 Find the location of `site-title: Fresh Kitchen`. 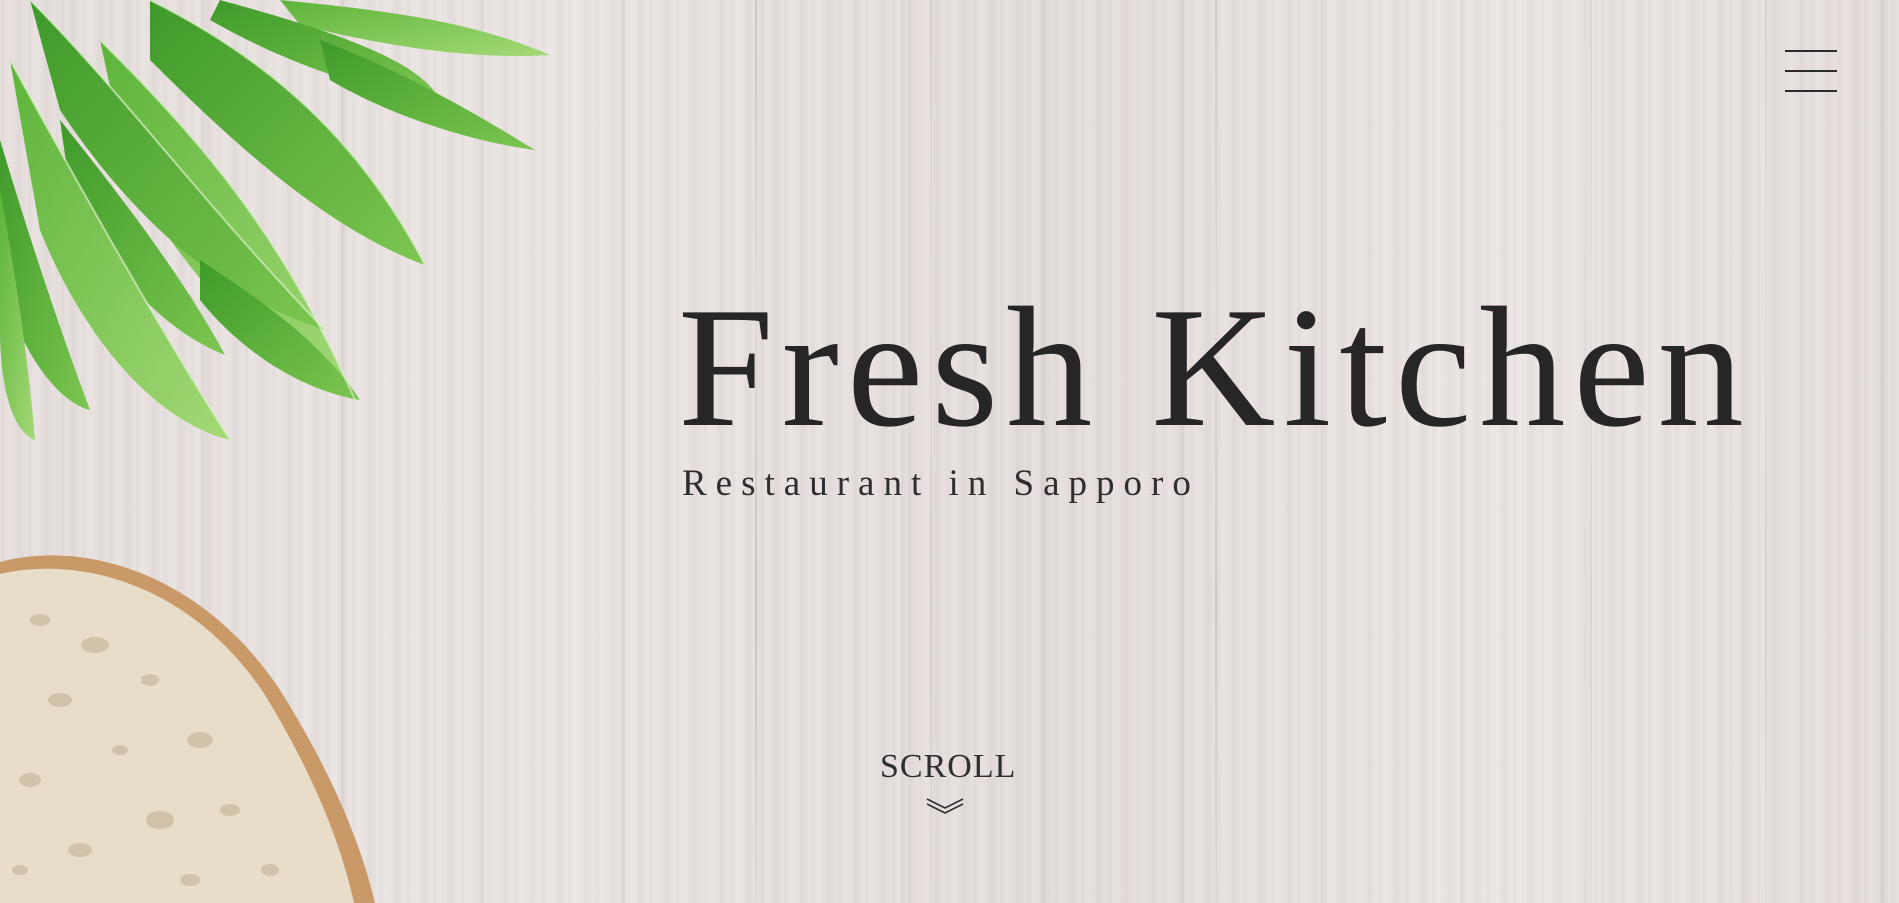

site-title: Fresh Kitchen is located at coordinates (1215, 368).